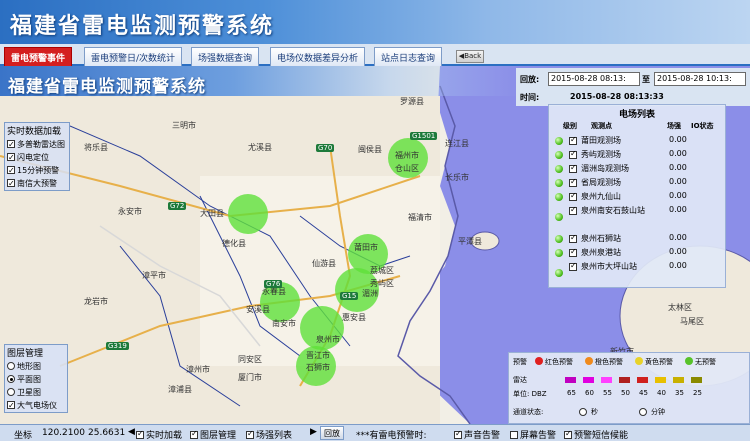 The height and width of the screenshot is (441, 750). I want to click on radar-value: 40, so click(661, 393).